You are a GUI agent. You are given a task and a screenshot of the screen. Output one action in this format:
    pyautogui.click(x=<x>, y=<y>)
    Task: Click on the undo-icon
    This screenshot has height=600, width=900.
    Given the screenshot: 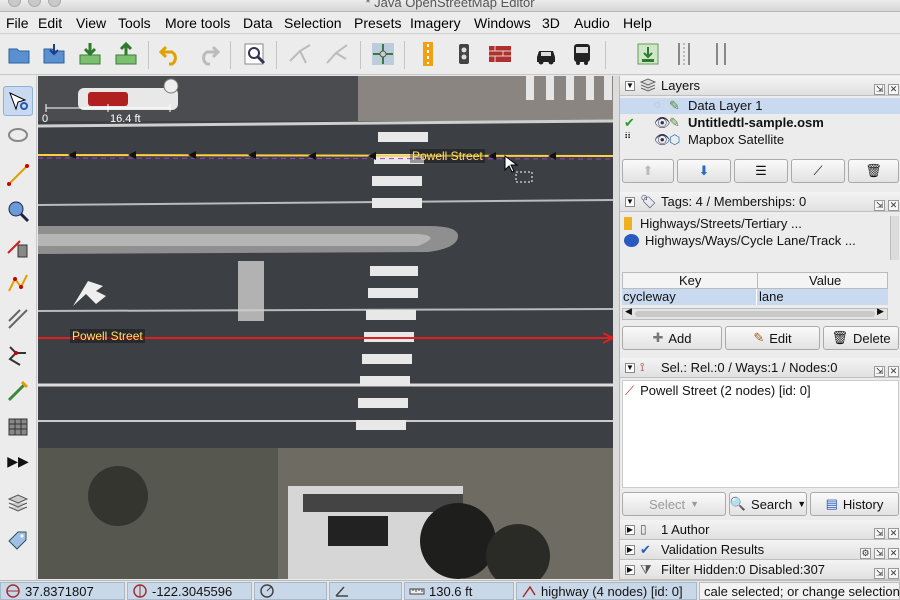 What is the action you would take?
    pyautogui.click(x=171, y=54)
    